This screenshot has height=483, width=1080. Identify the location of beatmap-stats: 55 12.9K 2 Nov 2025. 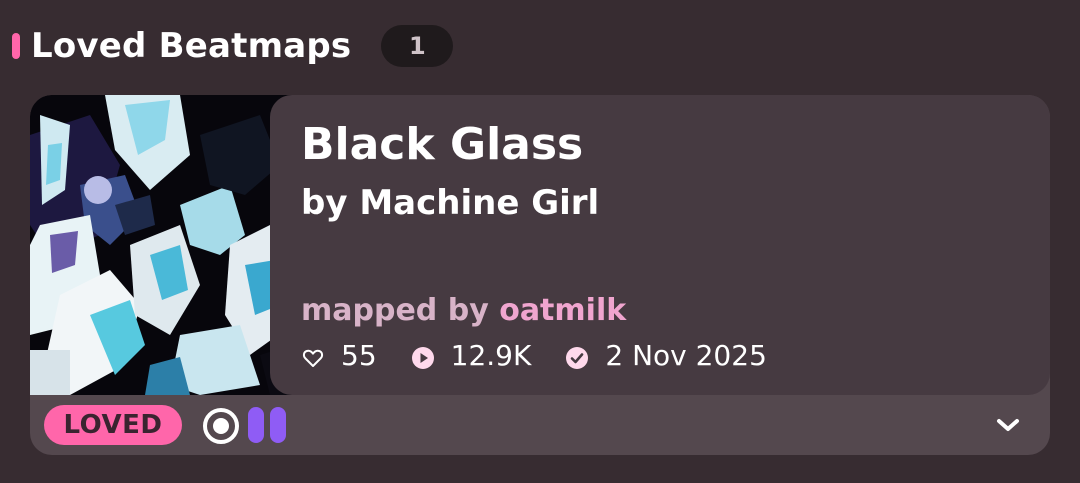
(551, 355).